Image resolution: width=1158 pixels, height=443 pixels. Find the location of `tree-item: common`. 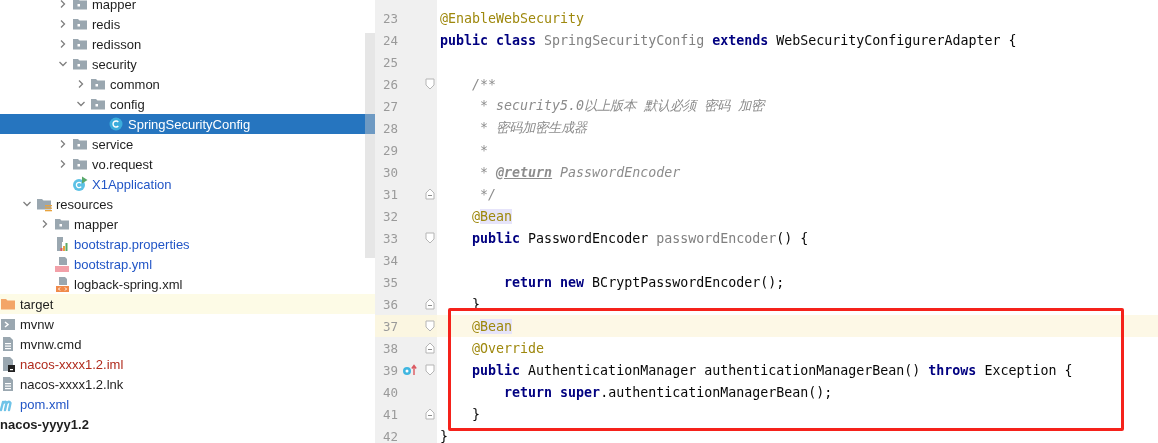

tree-item: common is located at coordinates (187, 84).